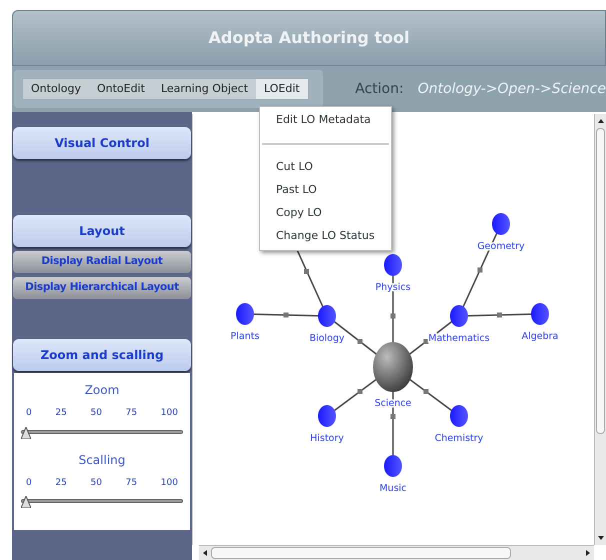 The width and height of the screenshot is (606, 560). Describe the element at coordinates (459, 438) in the screenshot. I see `node-label: Chemistry` at that location.